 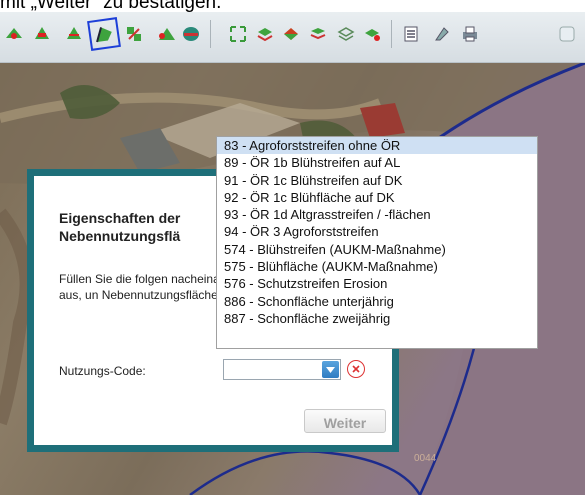 What do you see at coordinates (14, 34) in the screenshot?
I see `node-add-icon` at bounding box center [14, 34].